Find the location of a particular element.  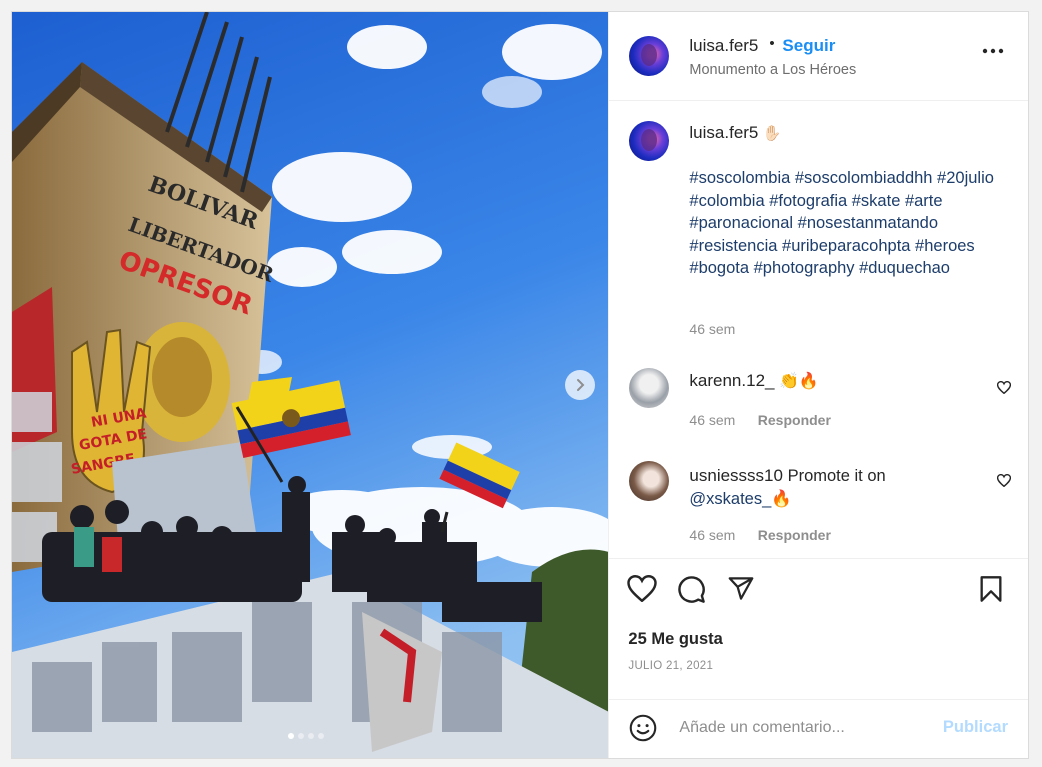

comment-1-text: 👏🔥 is located at coordinates (798, 381).